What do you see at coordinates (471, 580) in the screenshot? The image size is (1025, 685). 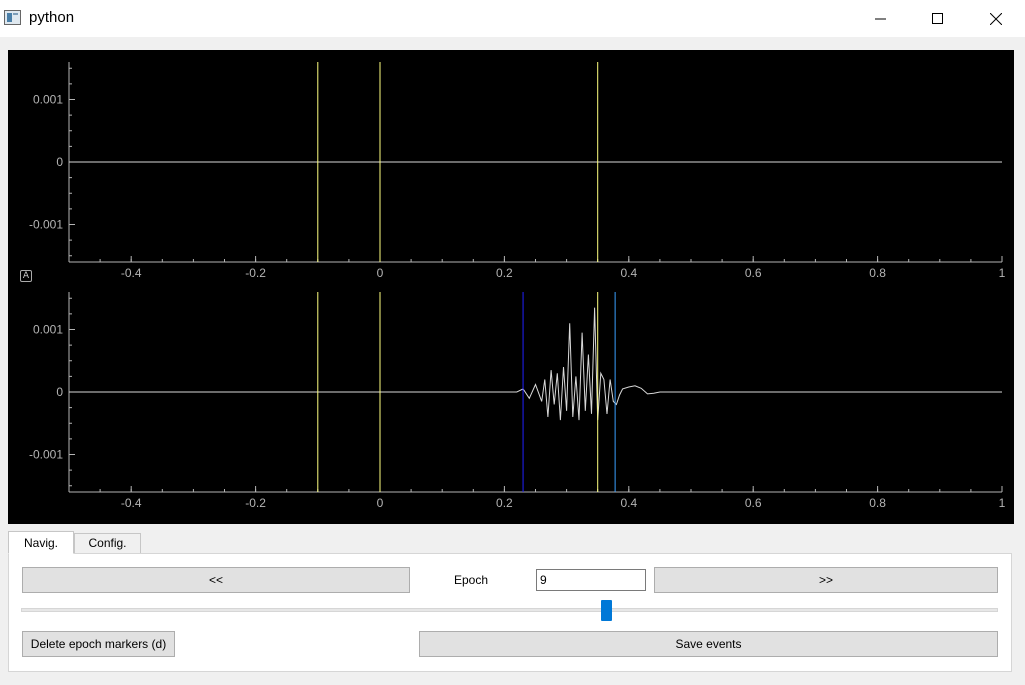 I see `epoch-label: Epoch` at bounding box center [471, 580].